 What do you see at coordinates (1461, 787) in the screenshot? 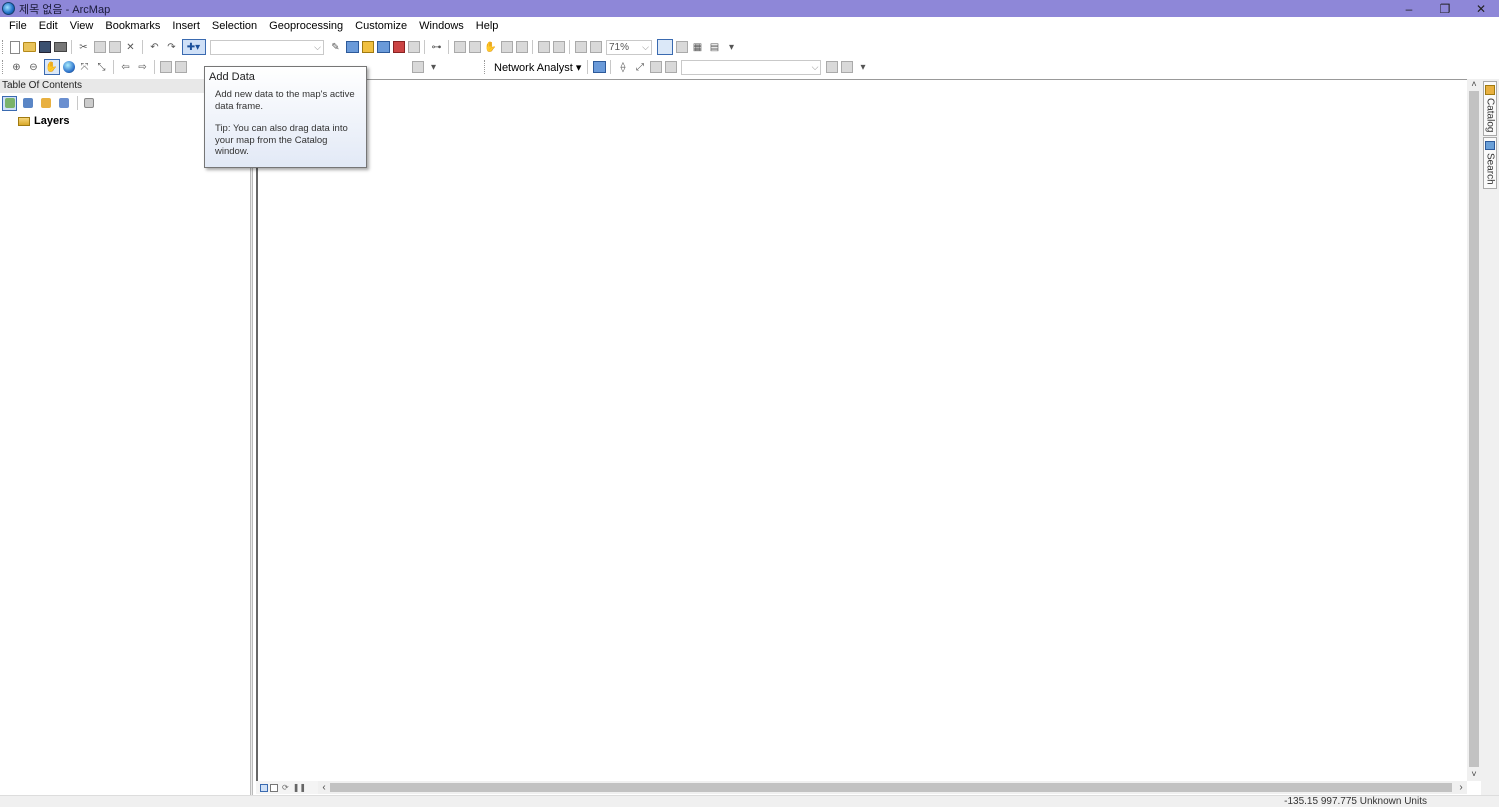
I see `scroll-right-icon: ›` at bounding box center [1461, 787].